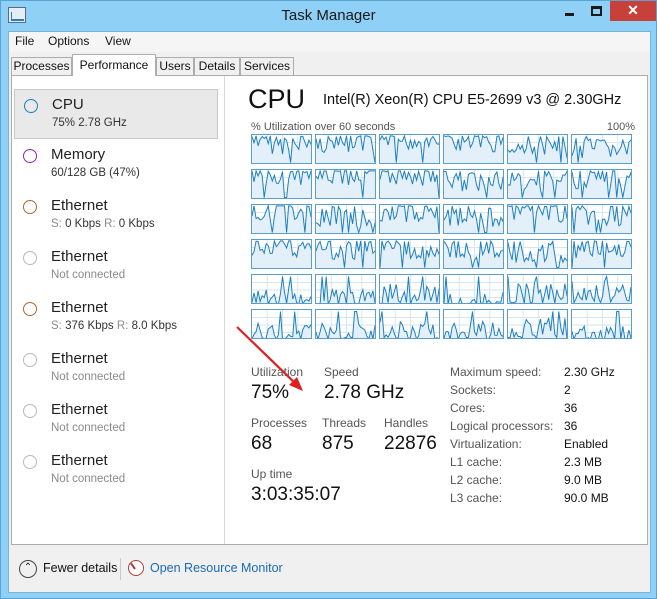 This screenshot has height=599, width=657. I want to click on spec-sockets-value: 2, so click(567, 390).